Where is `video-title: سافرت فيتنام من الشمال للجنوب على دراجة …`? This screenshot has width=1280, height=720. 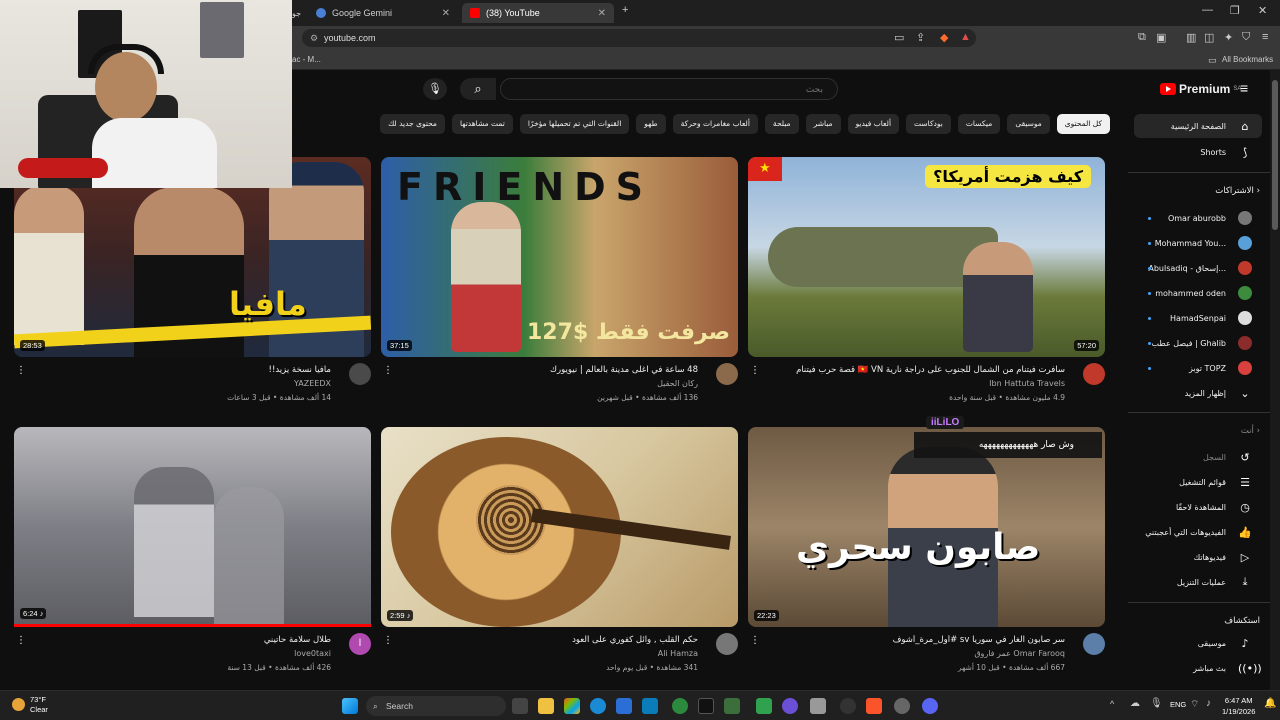
video-title: سافرت فيتنام من الشمال للجنوب على دراجة … is located at coordinates (920, 370).